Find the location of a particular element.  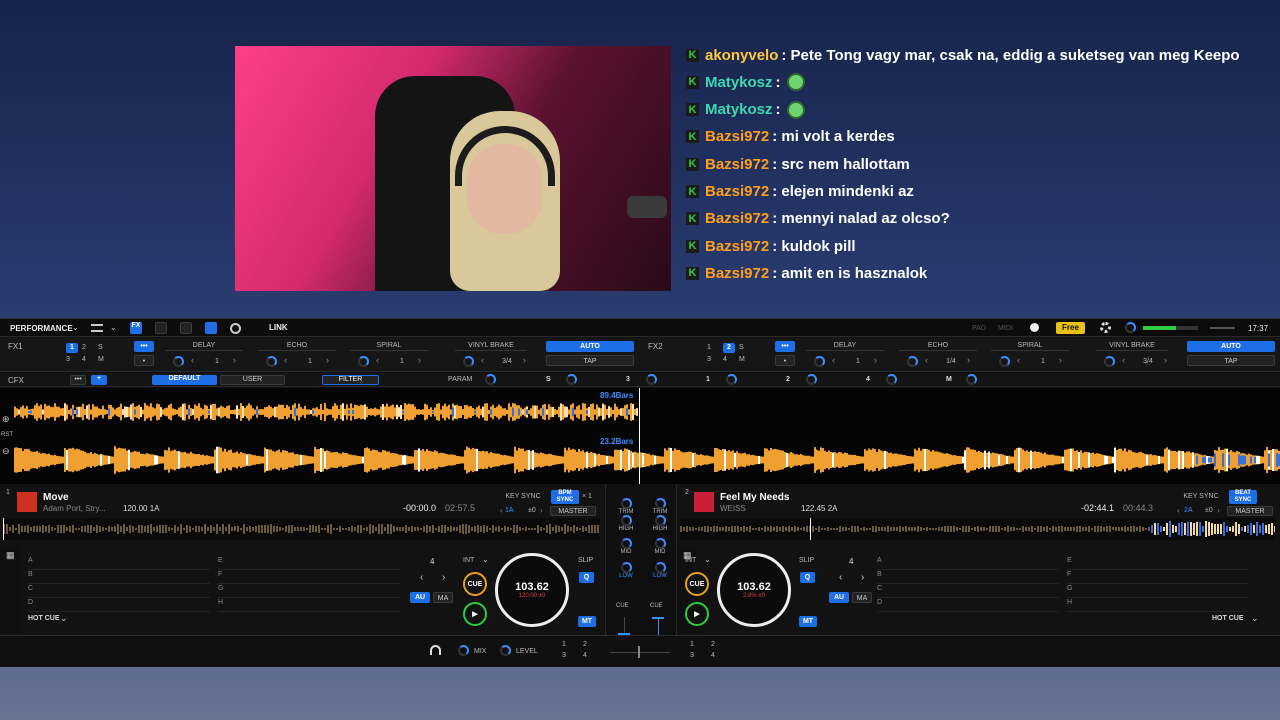

waveform-display is located at coordinates (647, 436).